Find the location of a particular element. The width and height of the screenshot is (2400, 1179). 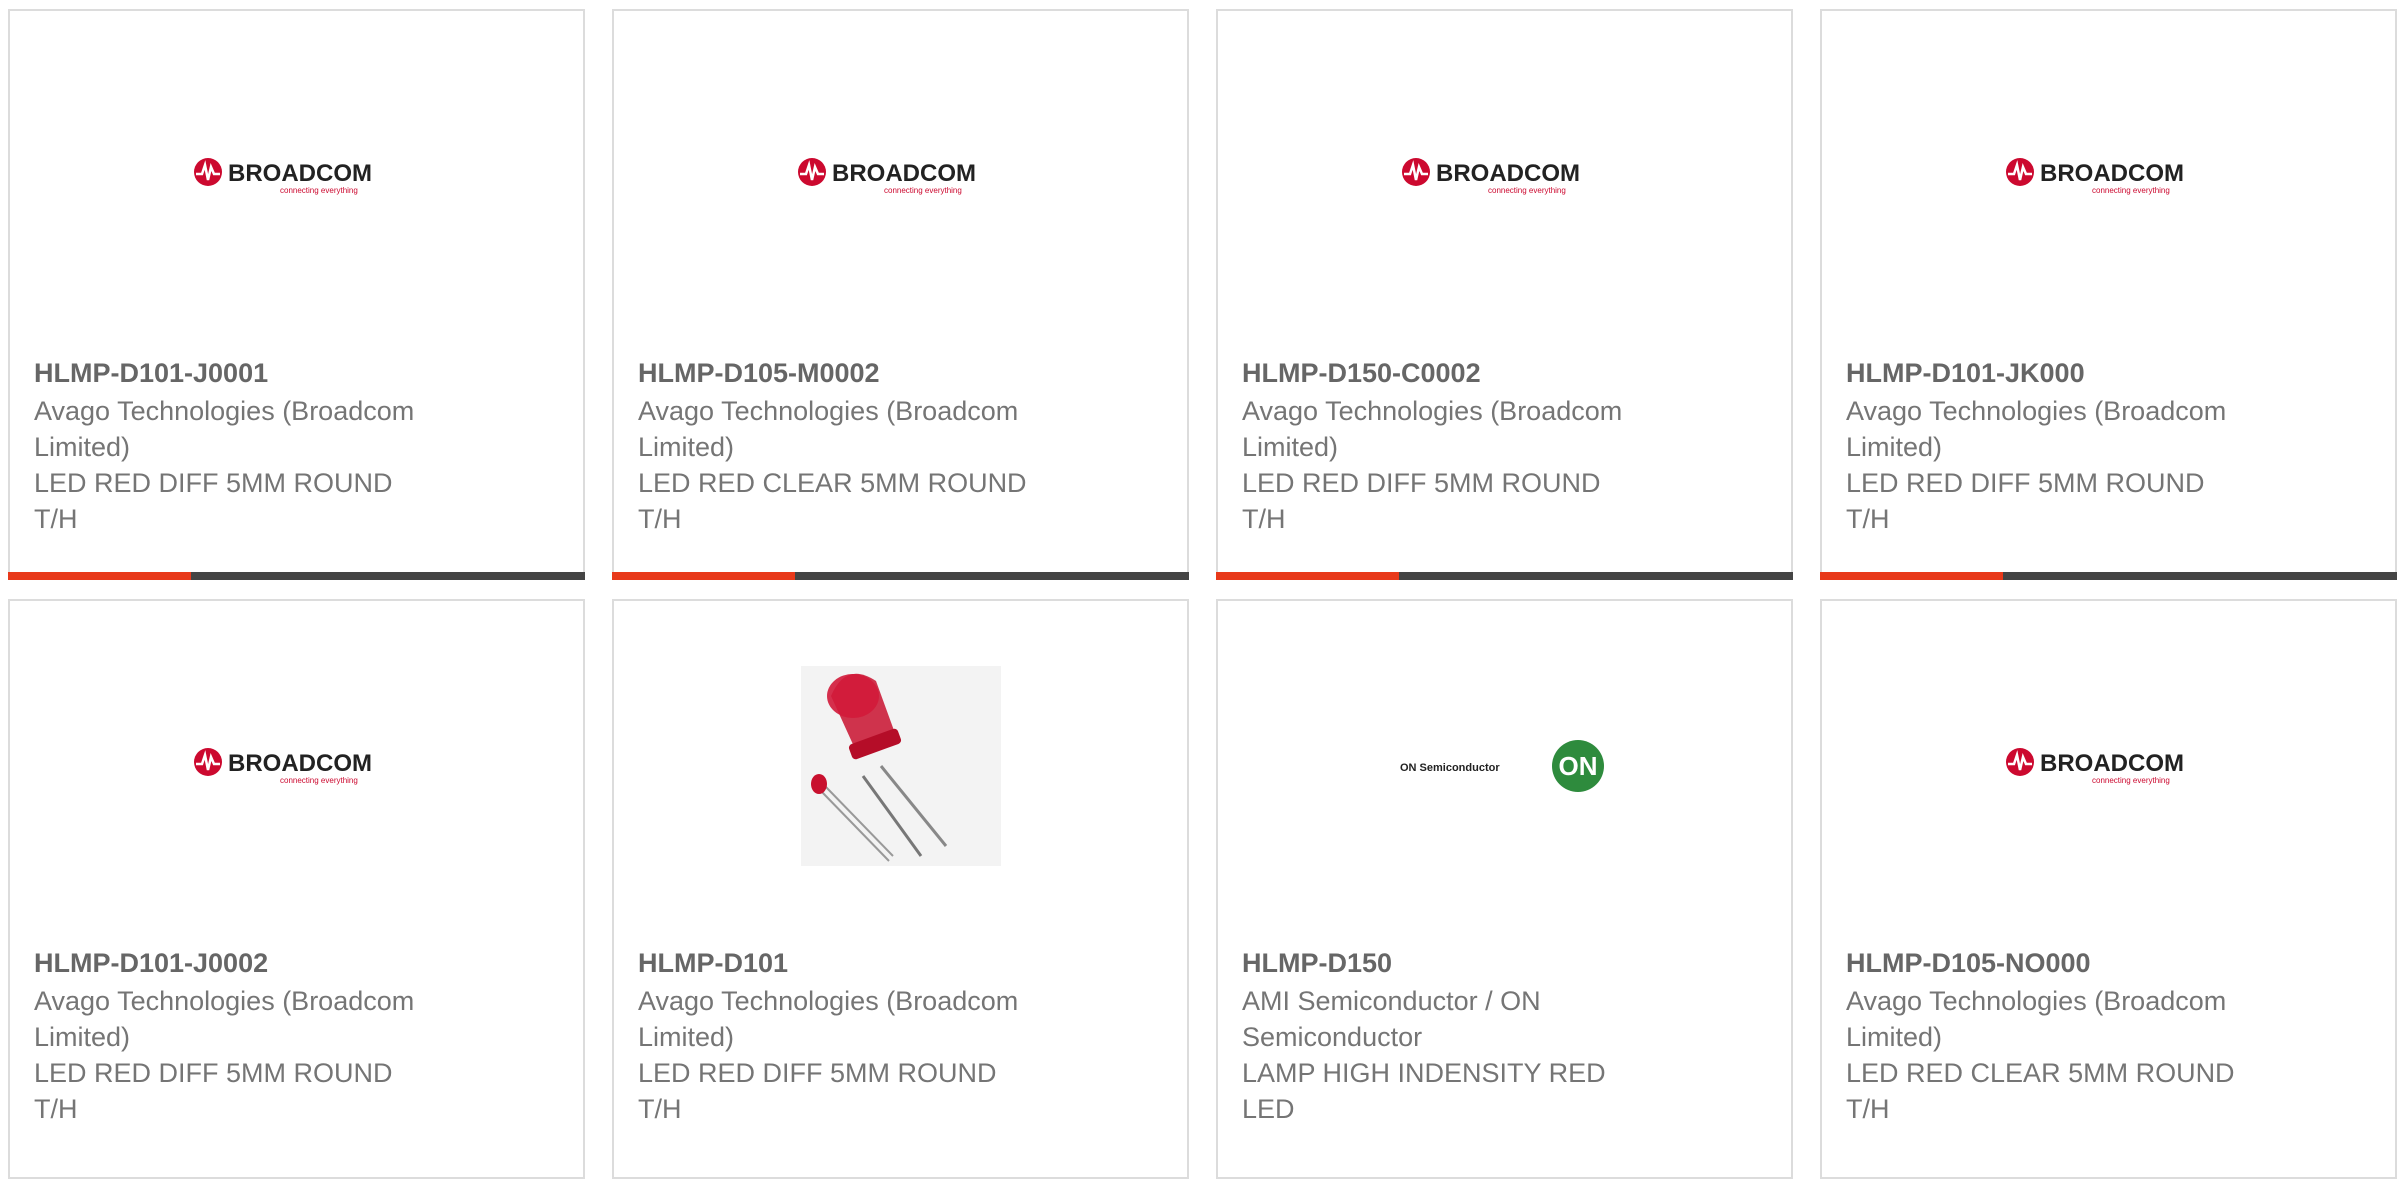

red-led-photo is located at coordinates (900, 766).